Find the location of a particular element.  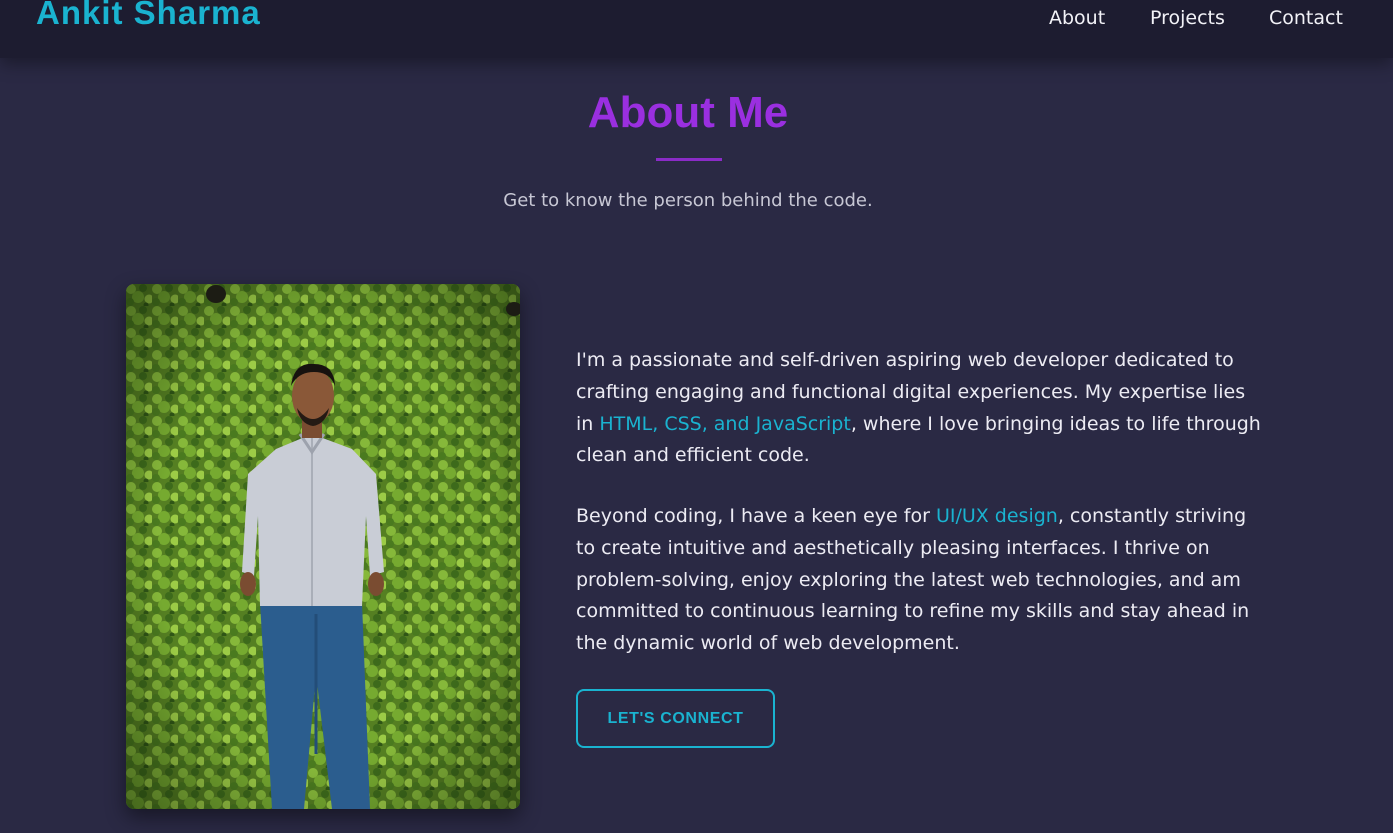

nav-link-contact: Contact is located at coordinates (1306, 18).